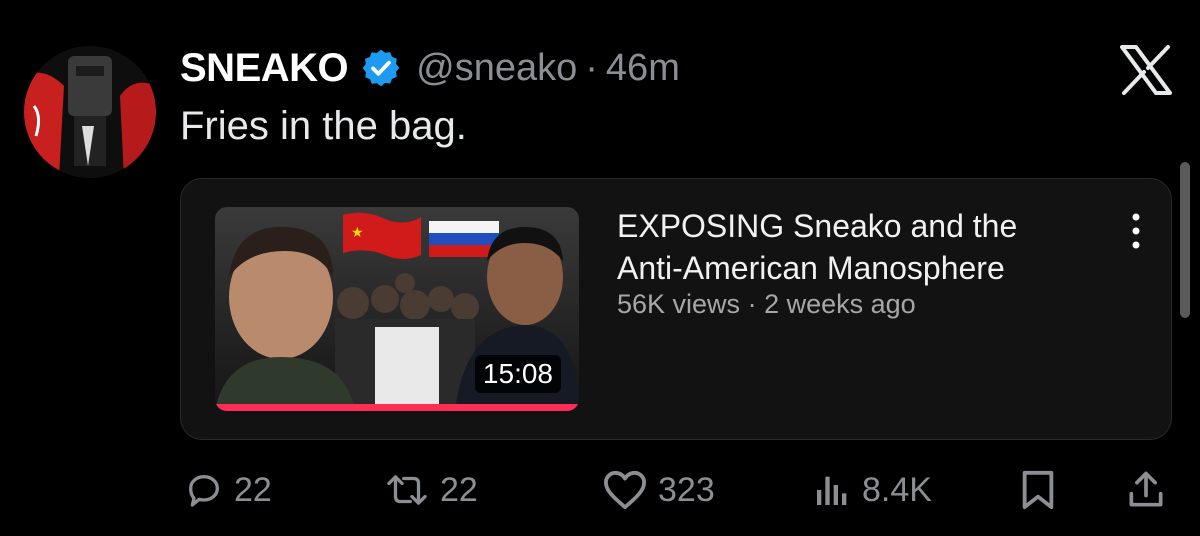  Describe the element at coordinates (397, 309) in the screenshot. I see `video-thumbnail: ★ 15:08` at that location.